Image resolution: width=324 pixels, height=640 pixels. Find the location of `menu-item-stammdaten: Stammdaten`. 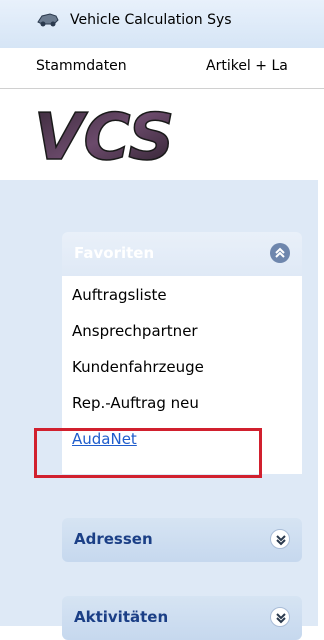

menu-item-stammdaten: Stammdaten is located at coordinates (81, 66).